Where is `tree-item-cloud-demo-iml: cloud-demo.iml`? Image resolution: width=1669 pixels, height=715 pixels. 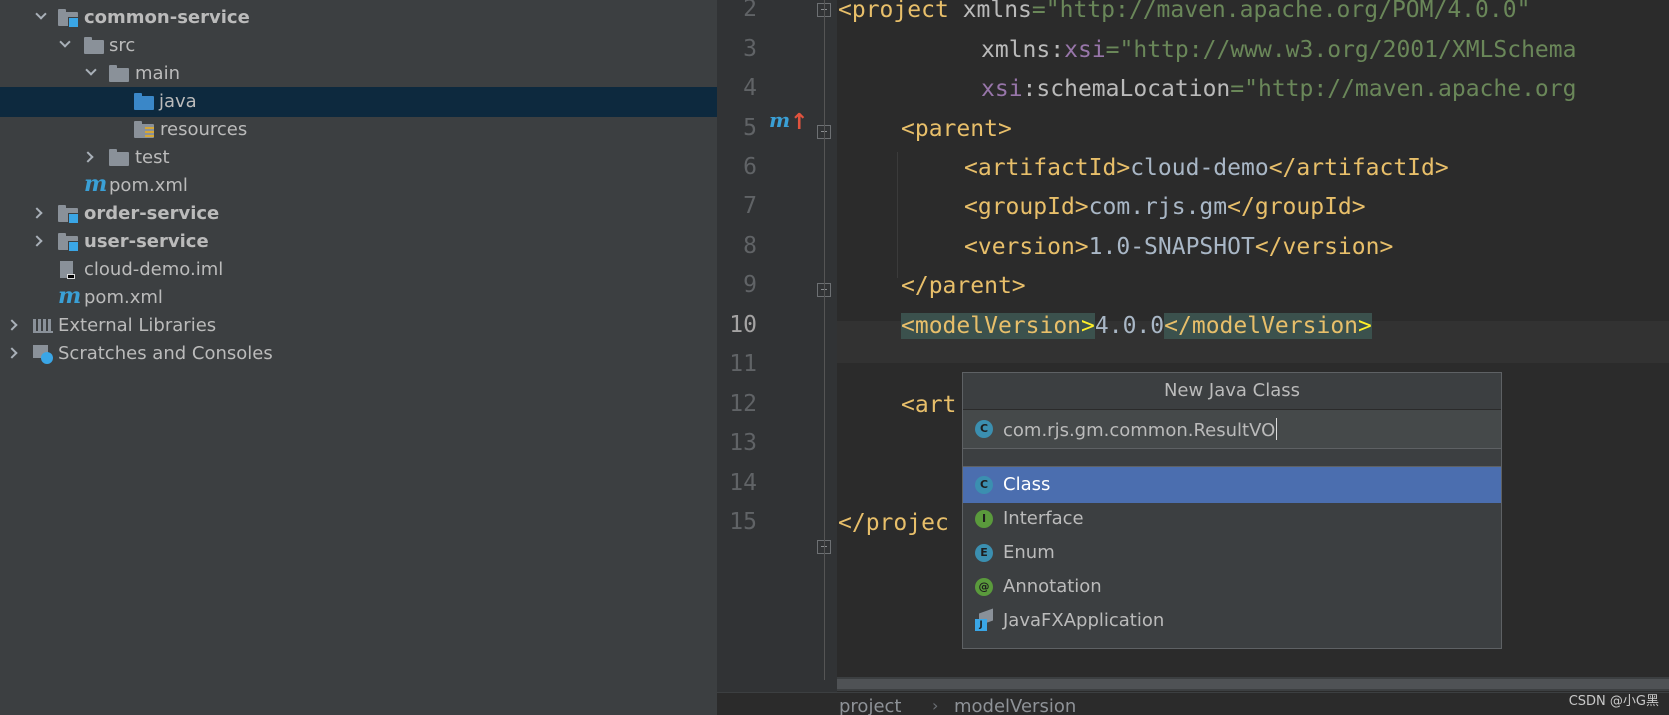
tree-item-cloud-demo-iml: cloud-demo.iml is located at coordinates (358, 270).